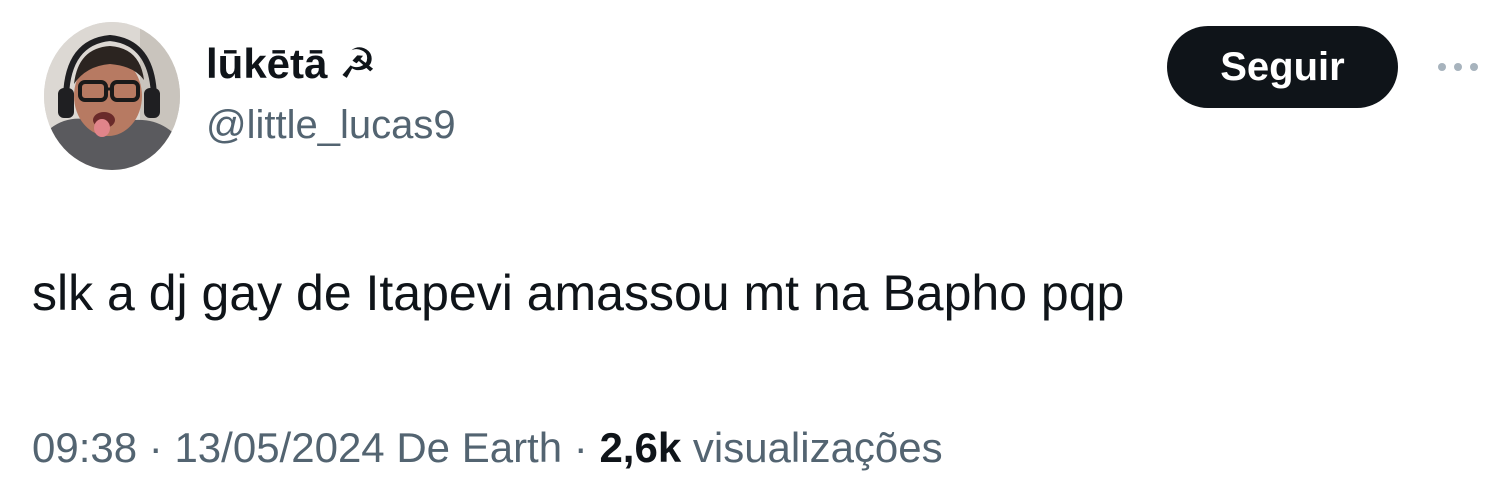  I want to click on tweet-time: 09:38, so click(84, 447).